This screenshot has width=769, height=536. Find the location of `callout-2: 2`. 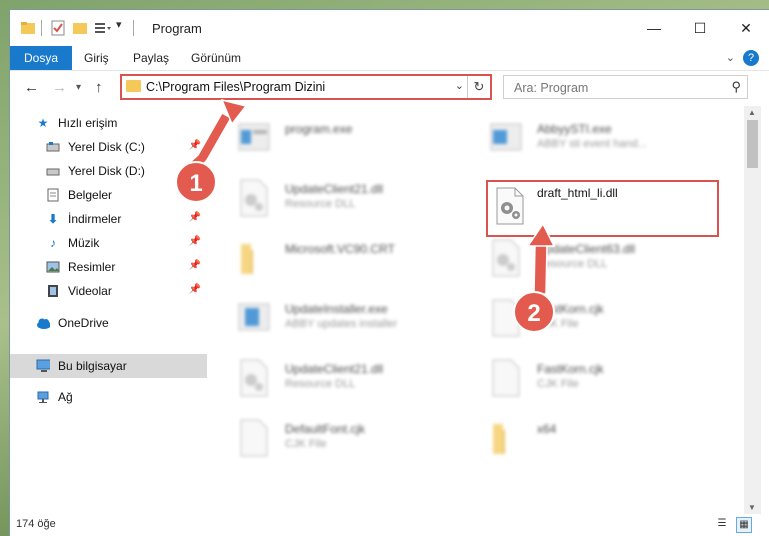

callout-2: 2 is located at coordinates (534, 312).